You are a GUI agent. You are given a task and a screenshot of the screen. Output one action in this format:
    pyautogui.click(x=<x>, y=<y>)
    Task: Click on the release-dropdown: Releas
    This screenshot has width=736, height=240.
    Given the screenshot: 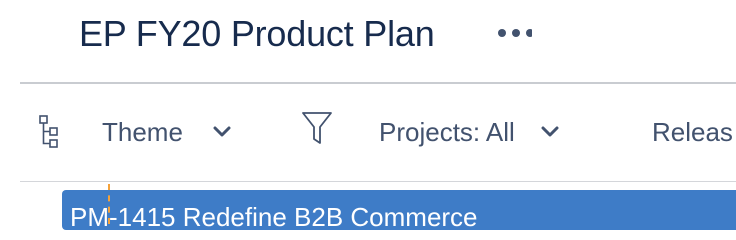 What is the action you would take?
    pyautogui.click(x=692, y=132)
    